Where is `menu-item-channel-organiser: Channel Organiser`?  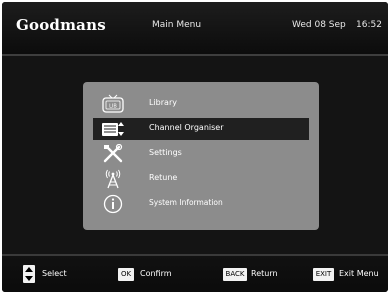
menu-item-channel-organiser: Channel Organiser is located at coordinates (201, 129).